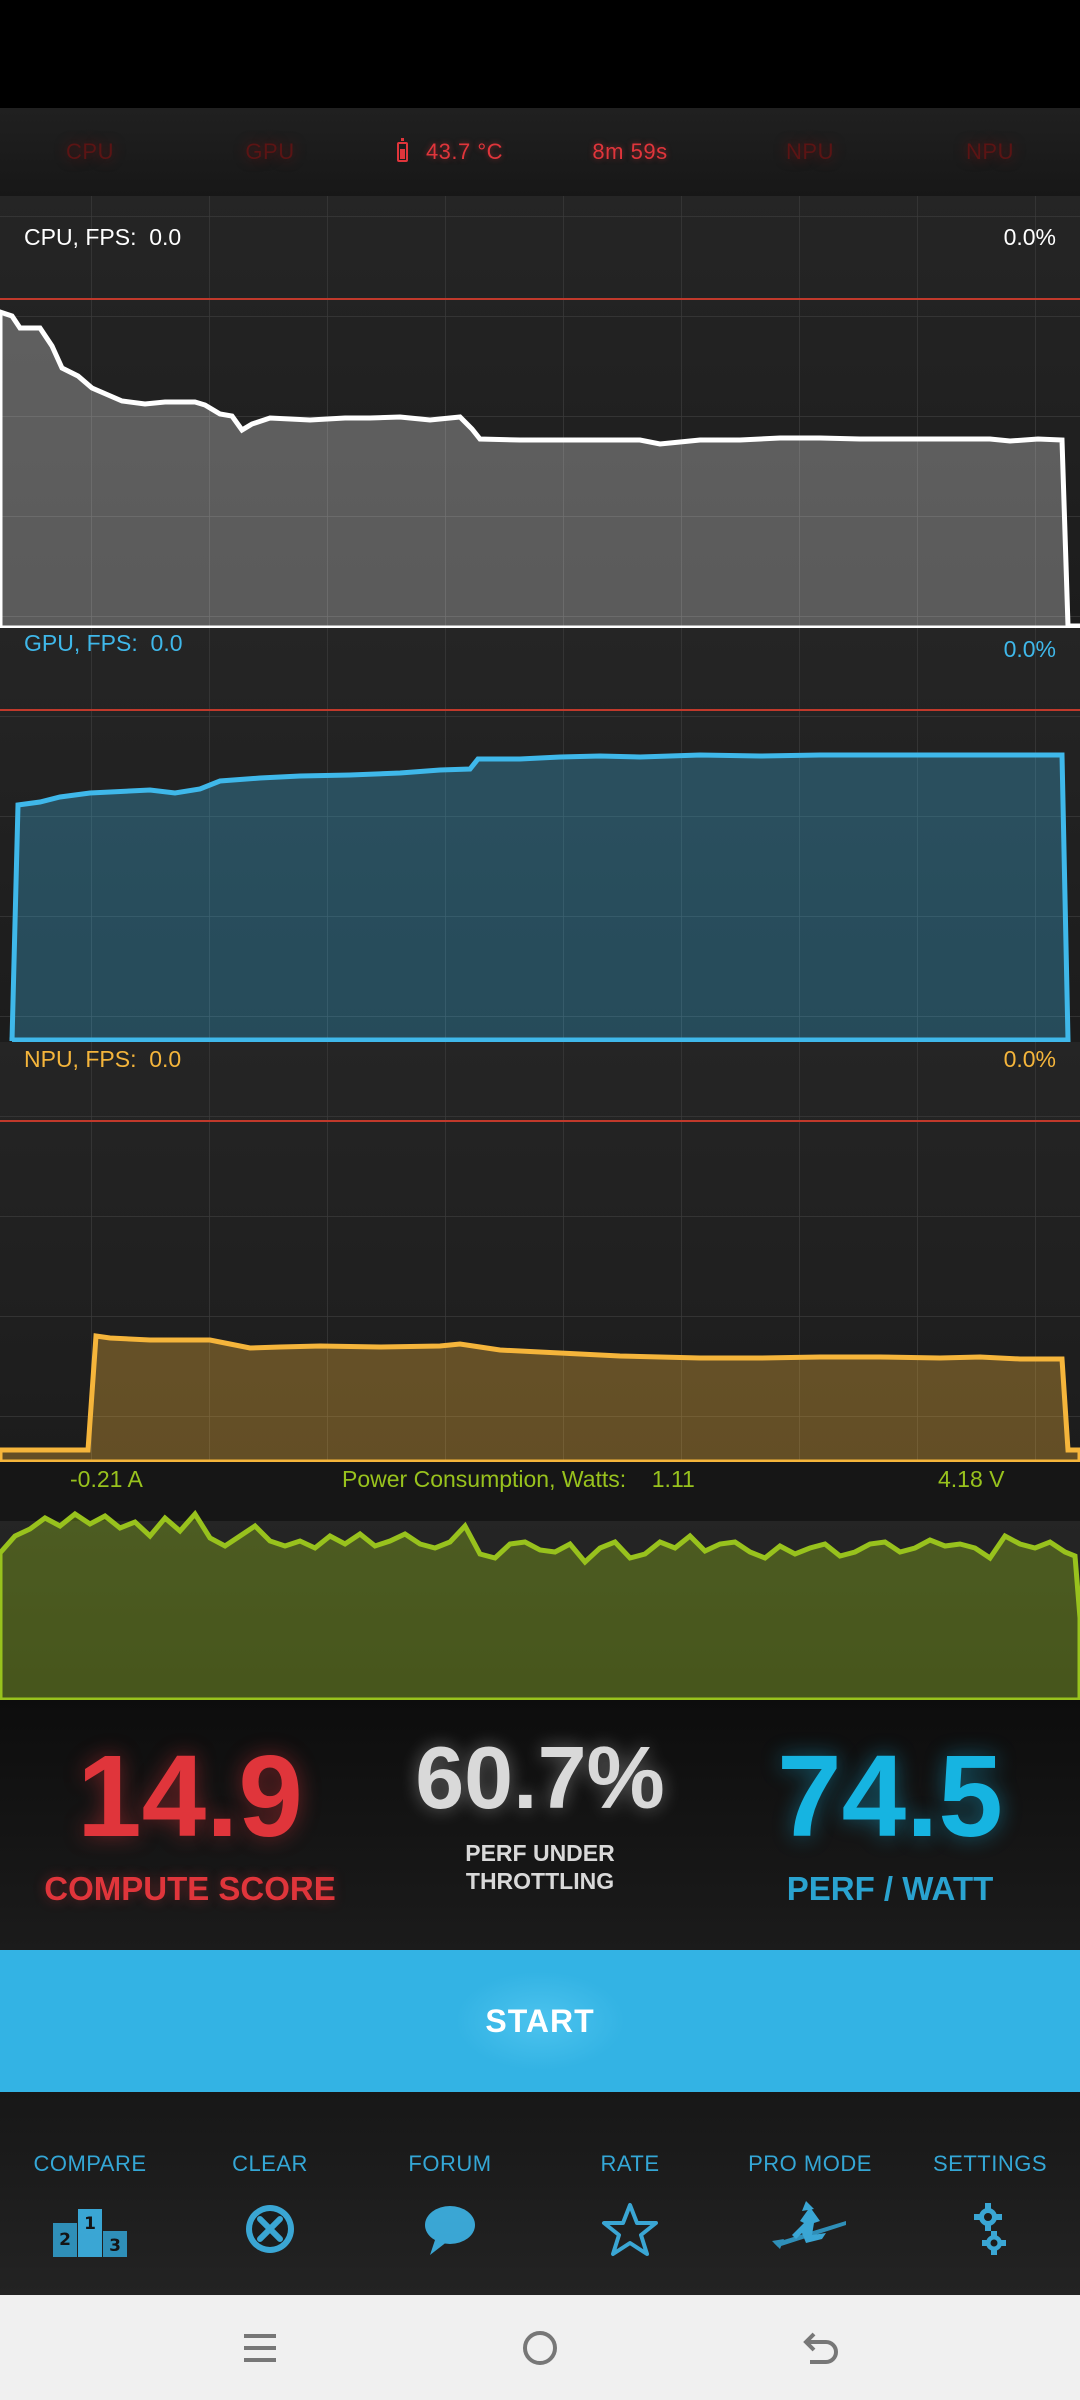 This screenshot has height=2400, width=1080. What do you see at coordinates (989, 2163) in the screenshot?
I see `settings-label: SETTINGS` at bounding box center [989, 2163].